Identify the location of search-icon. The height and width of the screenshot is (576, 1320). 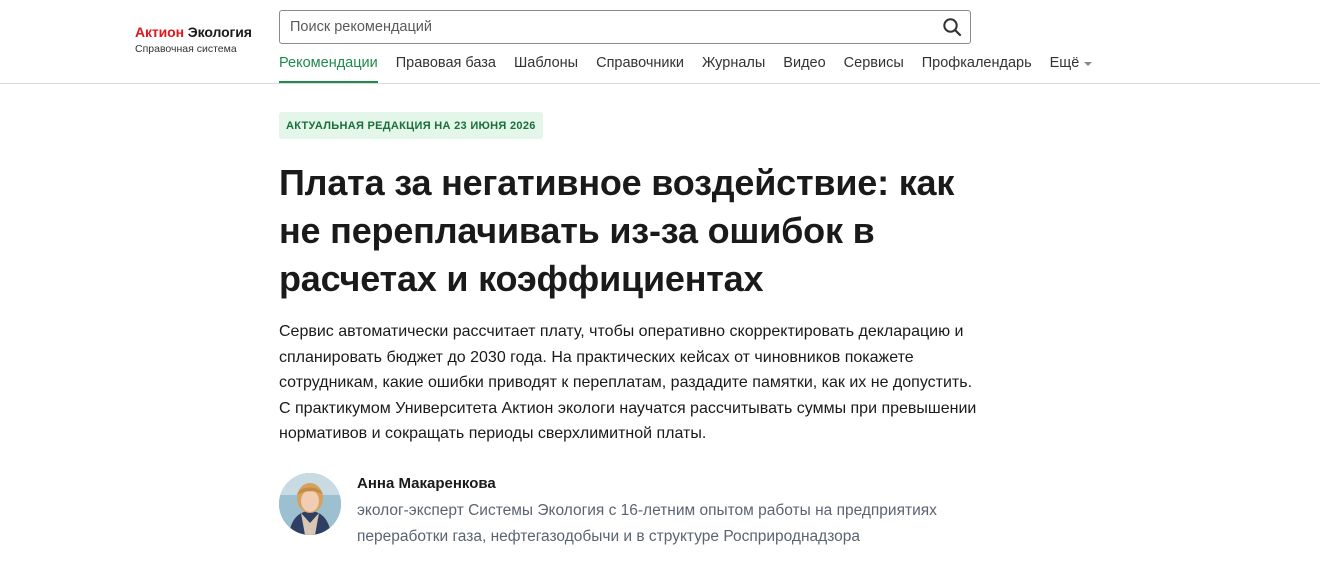
(952, 27).